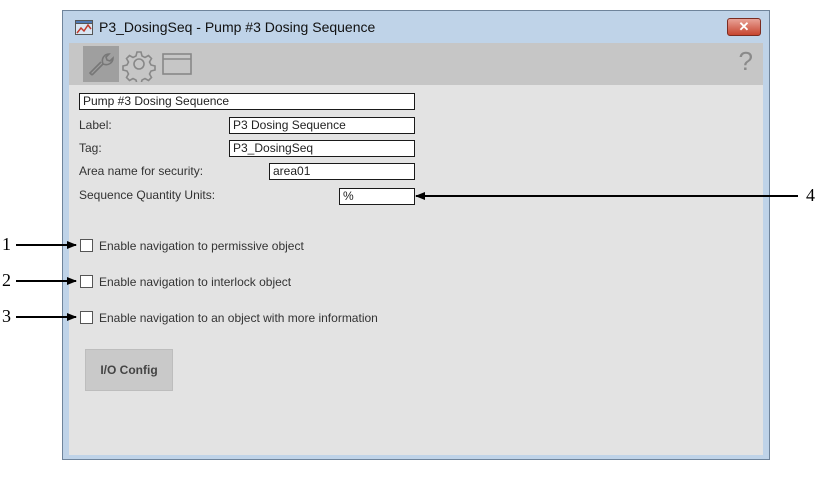 This screenshot has width=823, height=487. I want to click on callout-2: 2, so click(6, 280).